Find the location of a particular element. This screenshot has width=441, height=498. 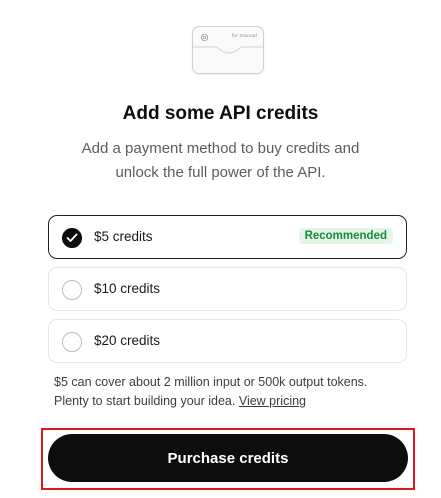

option-5-credits: $5 credits Recommended is located at coordinates (227, 237).